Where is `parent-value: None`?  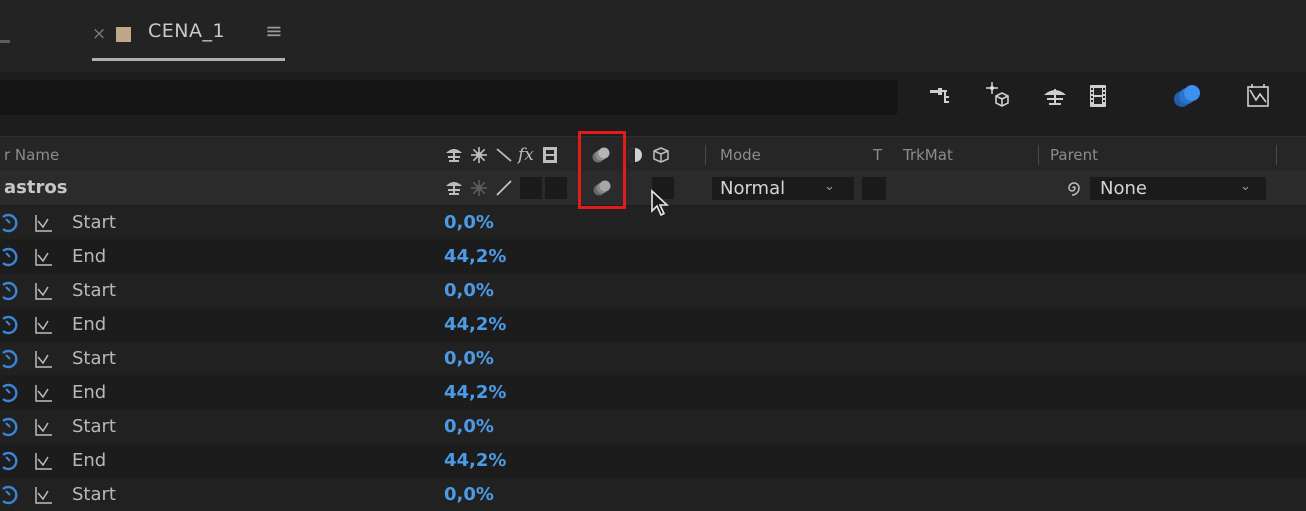
parent-value: None is located at coordinates (1123, 188).